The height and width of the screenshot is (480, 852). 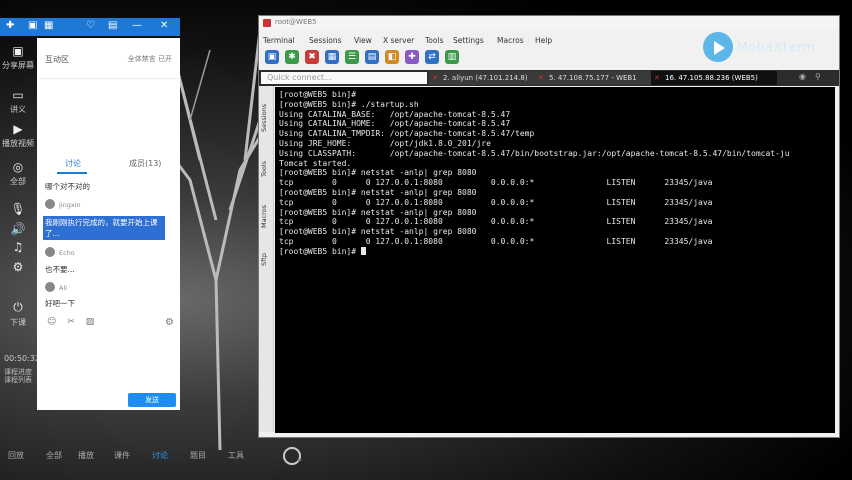 What do you see at coordinates (802, 76) in the screenshot?
I see `new-tab-icon: ◉` at bounding box center [802, 76].